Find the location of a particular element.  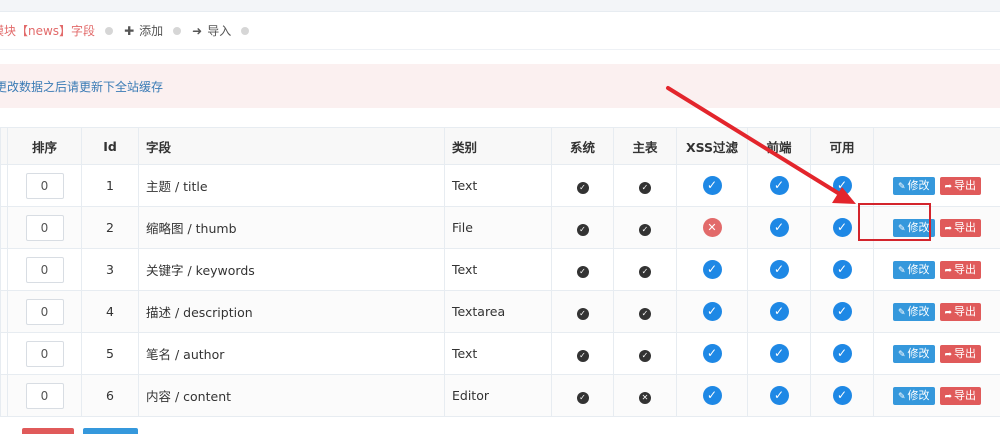

header-order: 排序 is located at coordinates (44, 146).